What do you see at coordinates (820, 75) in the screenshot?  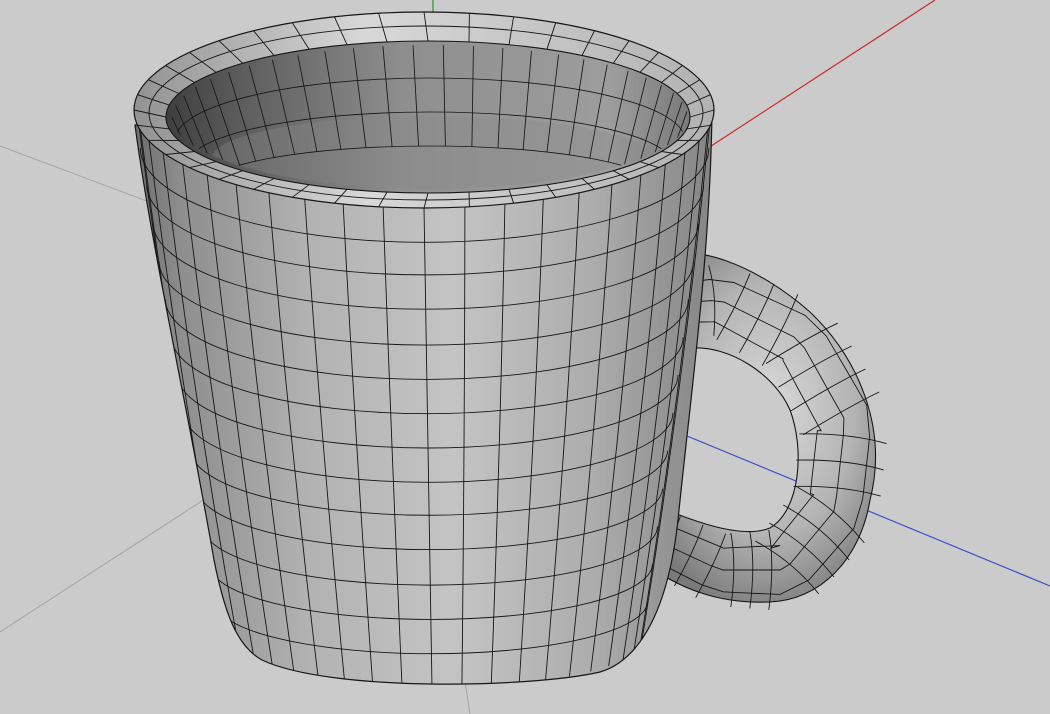 I see `x-axis-line` at bounding box center [820, 75].